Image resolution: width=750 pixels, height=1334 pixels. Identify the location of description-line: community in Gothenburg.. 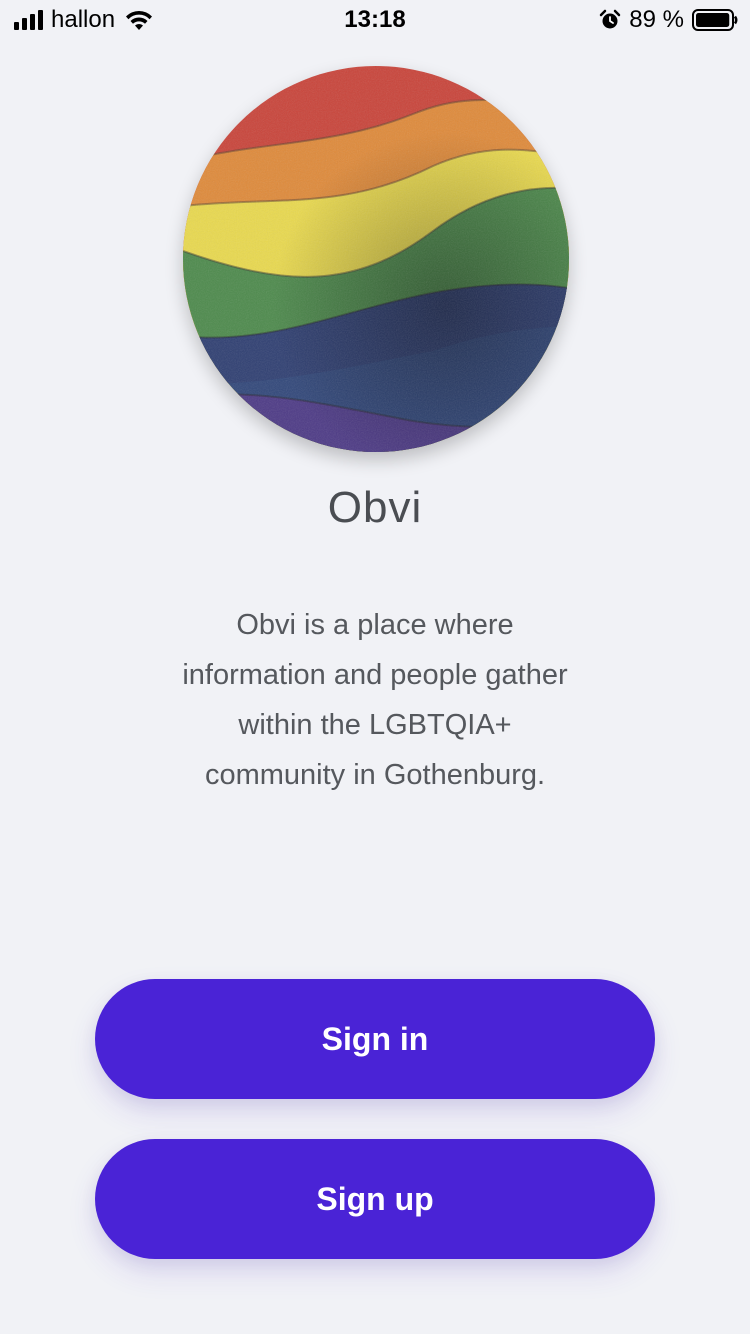
(375, 775).